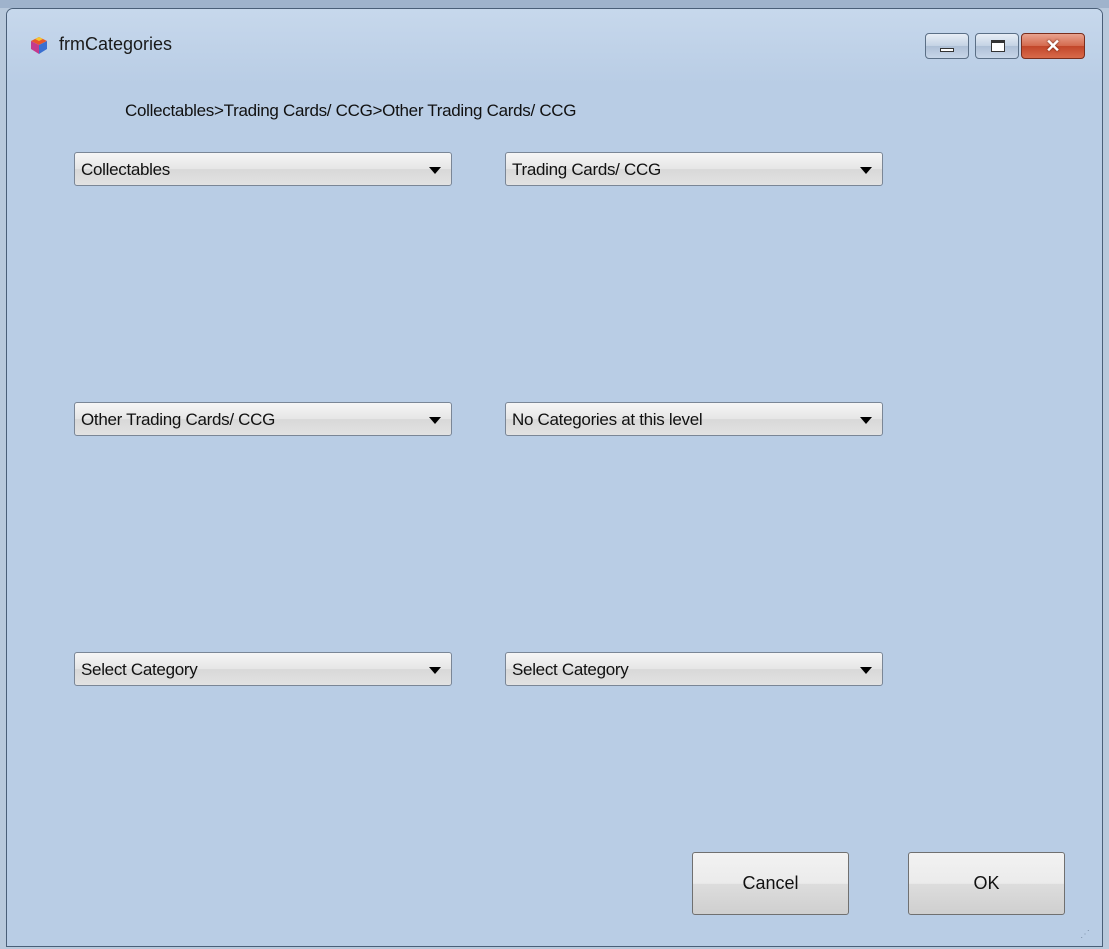  Describe the element at coordinates (39, 45) in the screenshot. I see `app-icon` at that location.